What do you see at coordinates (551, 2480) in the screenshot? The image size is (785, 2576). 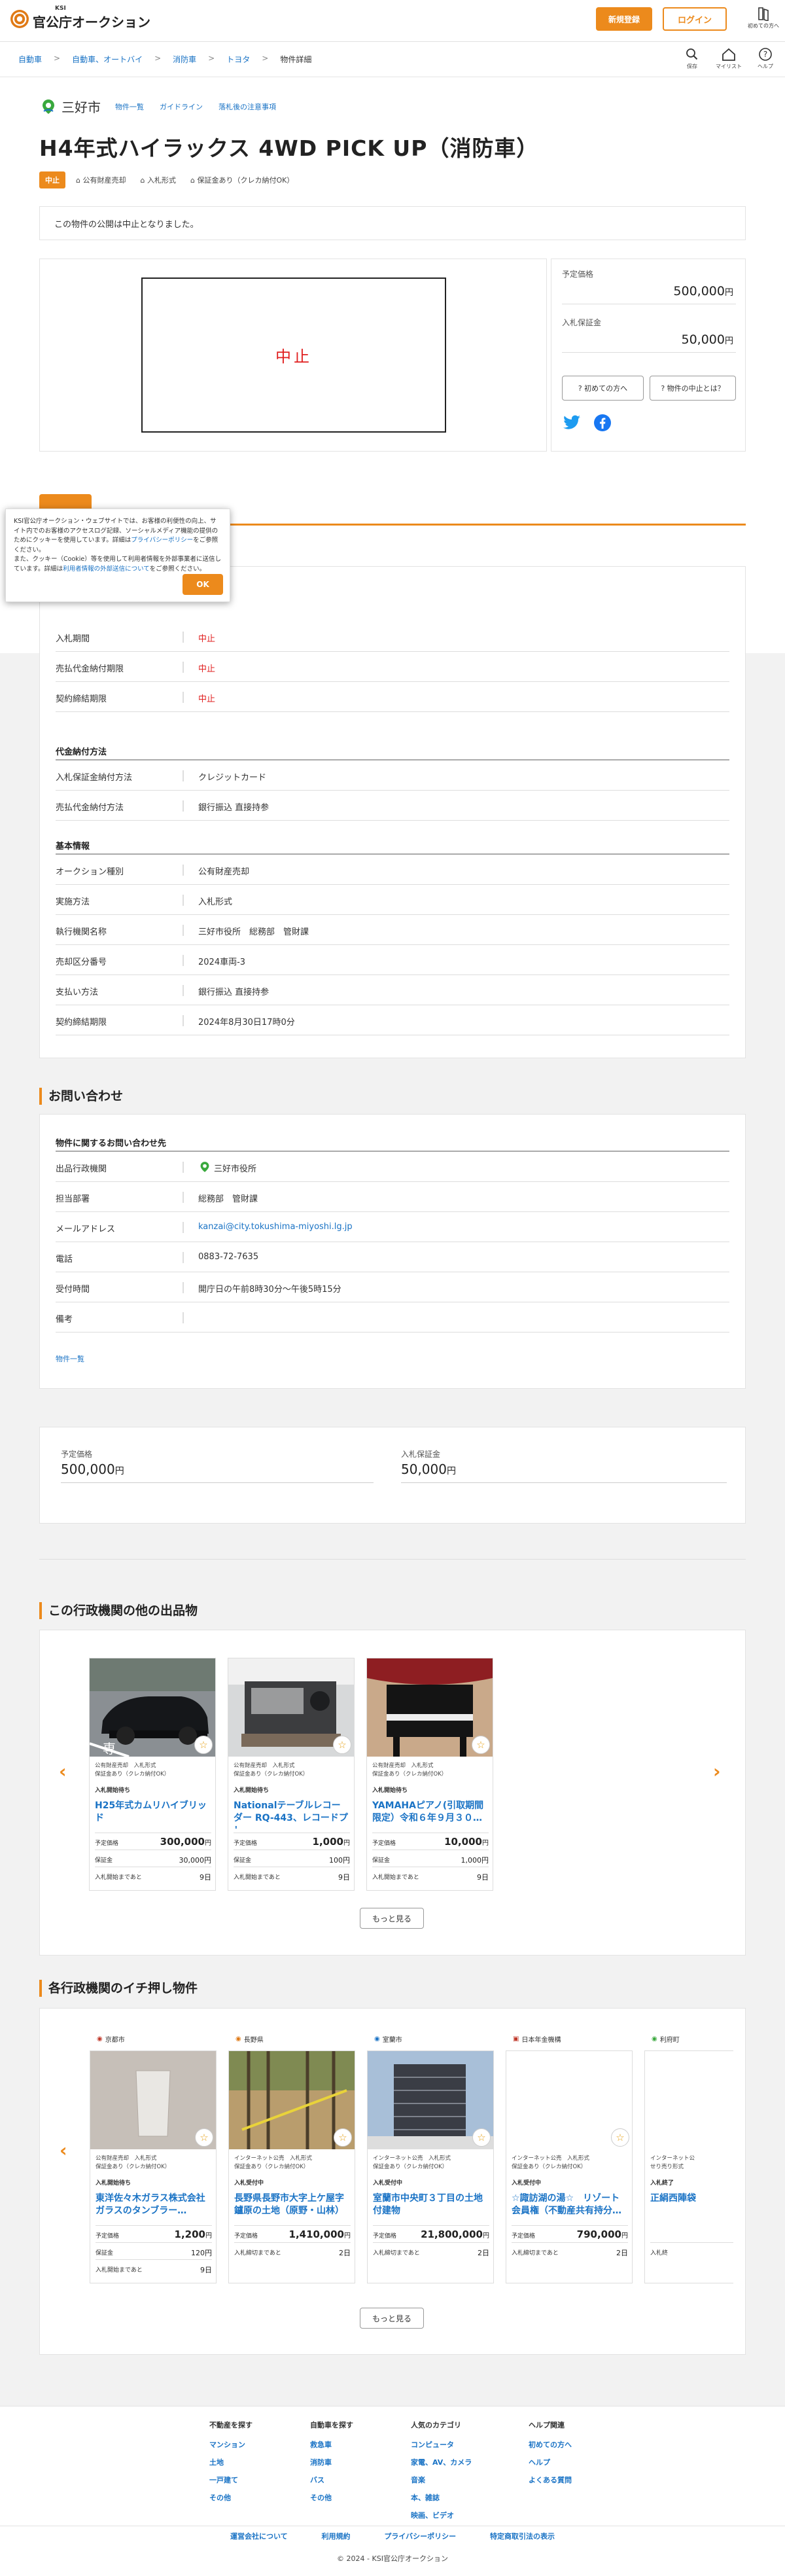 I see `footer-link: よくある質問` at bounding box center [551, 2480].